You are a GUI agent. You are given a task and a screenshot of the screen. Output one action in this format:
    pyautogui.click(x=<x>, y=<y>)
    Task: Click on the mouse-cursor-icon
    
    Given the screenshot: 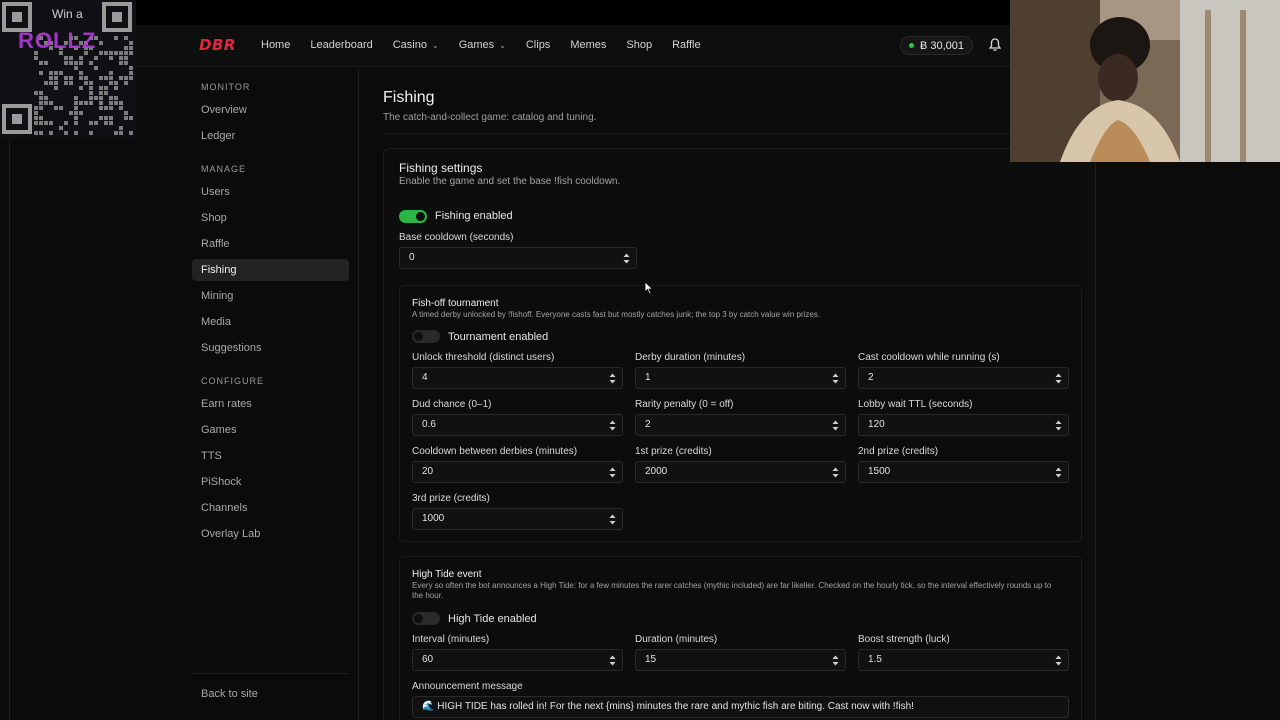 What is the action you would take?
    pyautogui.click(x=649, y=288)
    